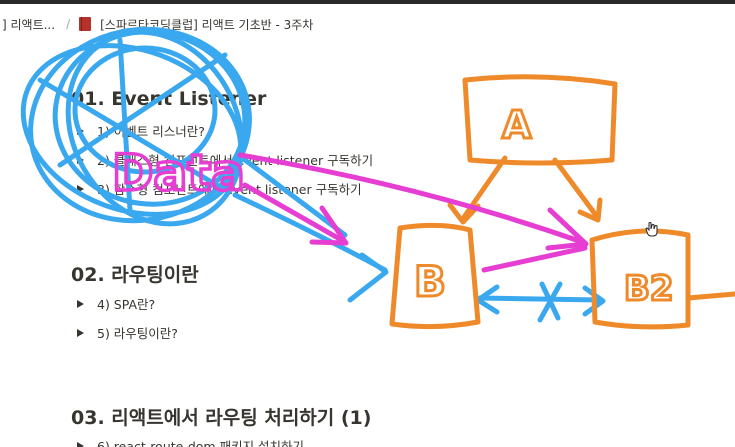 Image resolution: width=735 pixels, height=447 pixels. Describe the element at coordinates (135, 275) in the screenshot. I see `section-heading-routing: 02. 라우팅이란` at that location.